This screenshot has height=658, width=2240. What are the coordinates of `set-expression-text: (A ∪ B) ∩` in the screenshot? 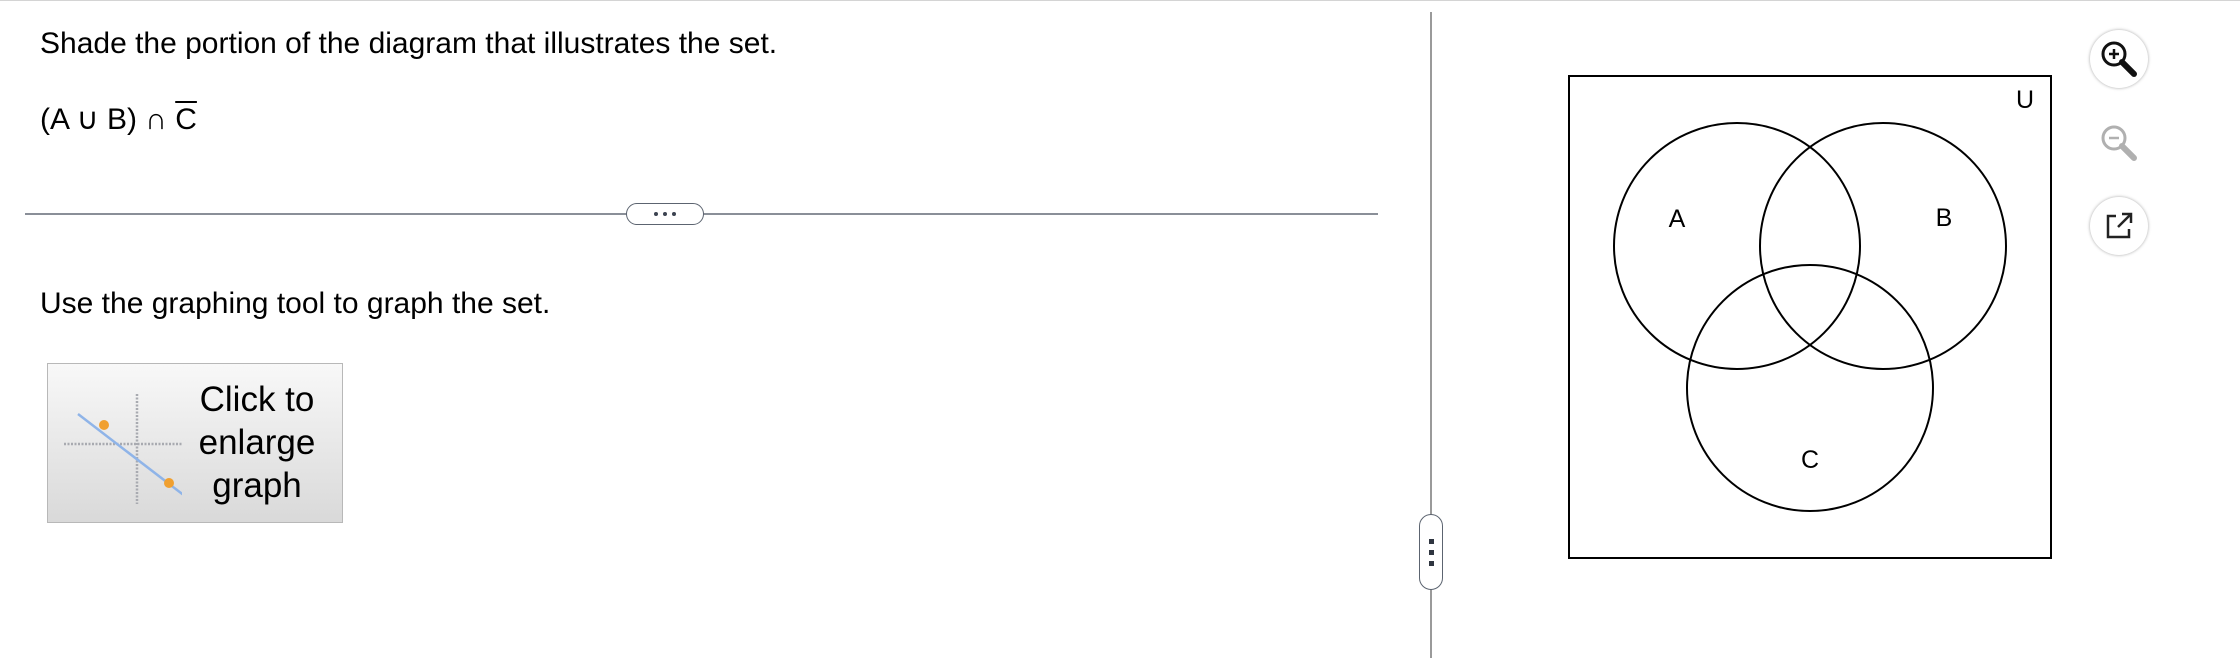 It's located at (108, 119).